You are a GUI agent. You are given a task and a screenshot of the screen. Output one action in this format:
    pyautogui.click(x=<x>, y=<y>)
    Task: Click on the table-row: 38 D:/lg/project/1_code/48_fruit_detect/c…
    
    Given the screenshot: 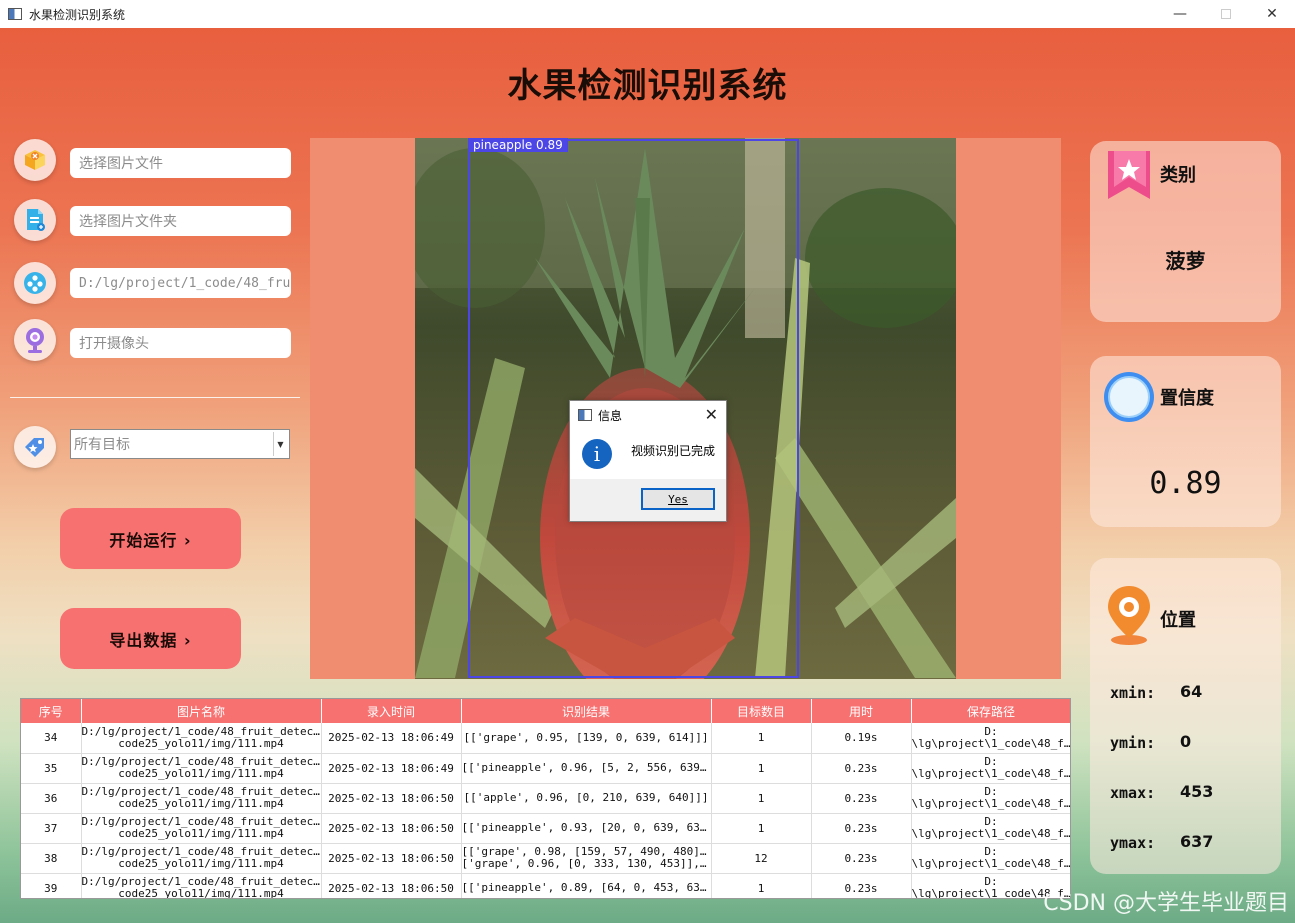 What is the action you would take?
    pyautogui.click(x=545, y=858)
    